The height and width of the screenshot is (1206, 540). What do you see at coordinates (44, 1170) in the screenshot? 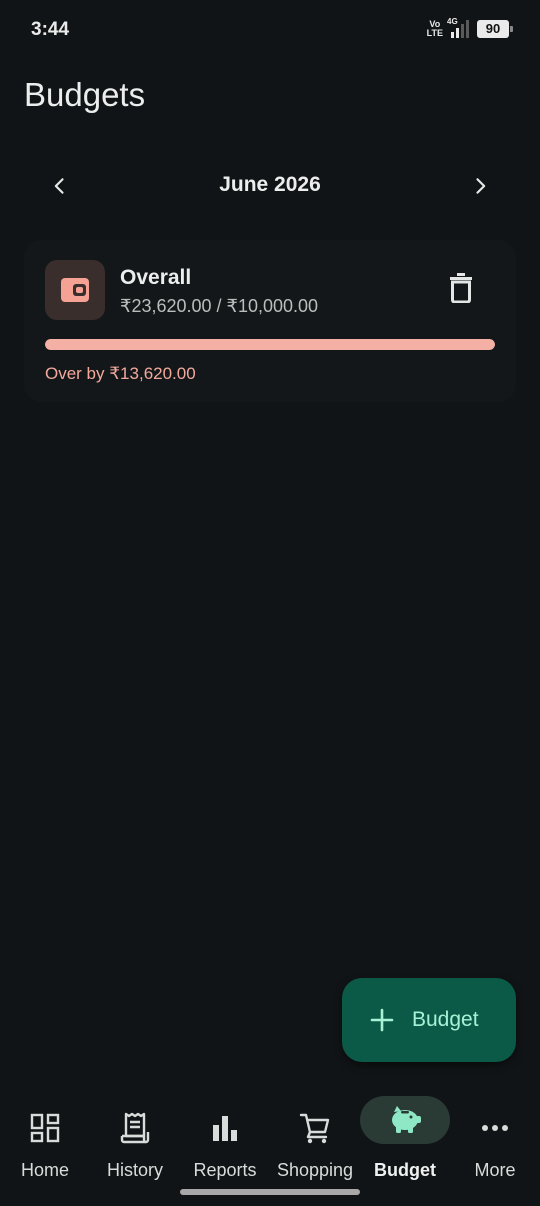
I see `nav-label-home: Home` at bounding box center [44, 1170].